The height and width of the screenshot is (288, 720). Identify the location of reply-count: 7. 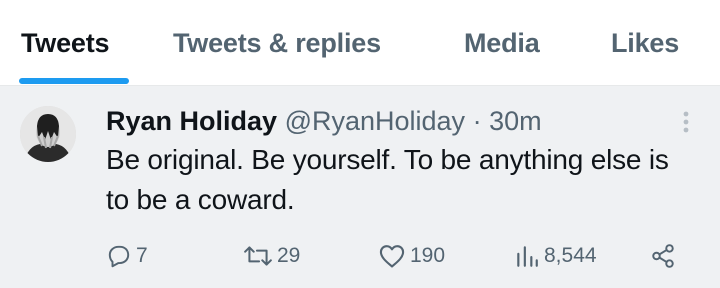
(142, 255).